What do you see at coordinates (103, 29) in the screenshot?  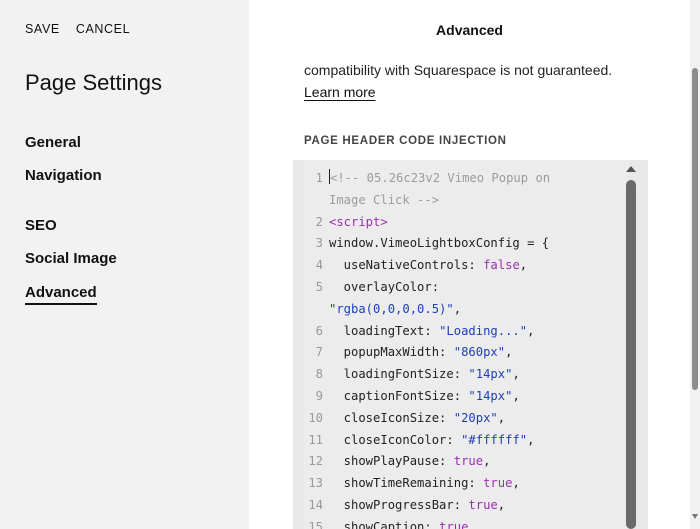 I see `cancel-button: CANCEL` at bounding box center [103, 29].